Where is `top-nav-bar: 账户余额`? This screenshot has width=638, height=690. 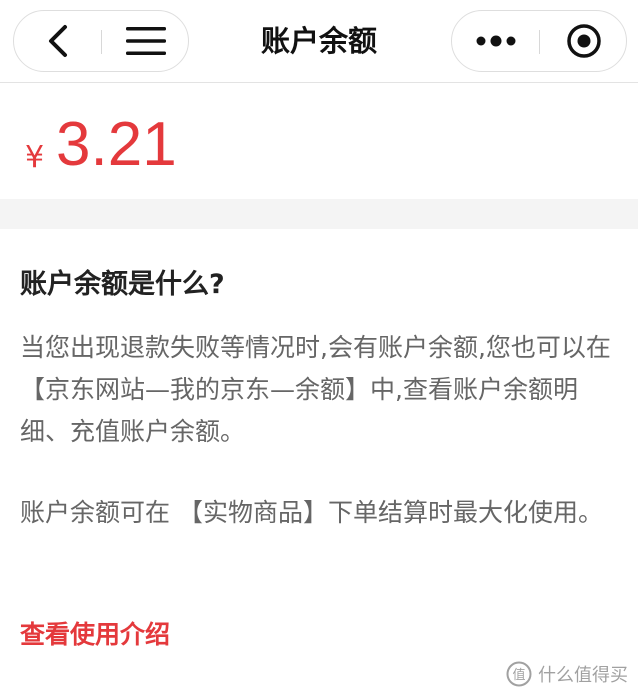
top-nav-bar: 账户余额 is located at coordinates (319, 41).